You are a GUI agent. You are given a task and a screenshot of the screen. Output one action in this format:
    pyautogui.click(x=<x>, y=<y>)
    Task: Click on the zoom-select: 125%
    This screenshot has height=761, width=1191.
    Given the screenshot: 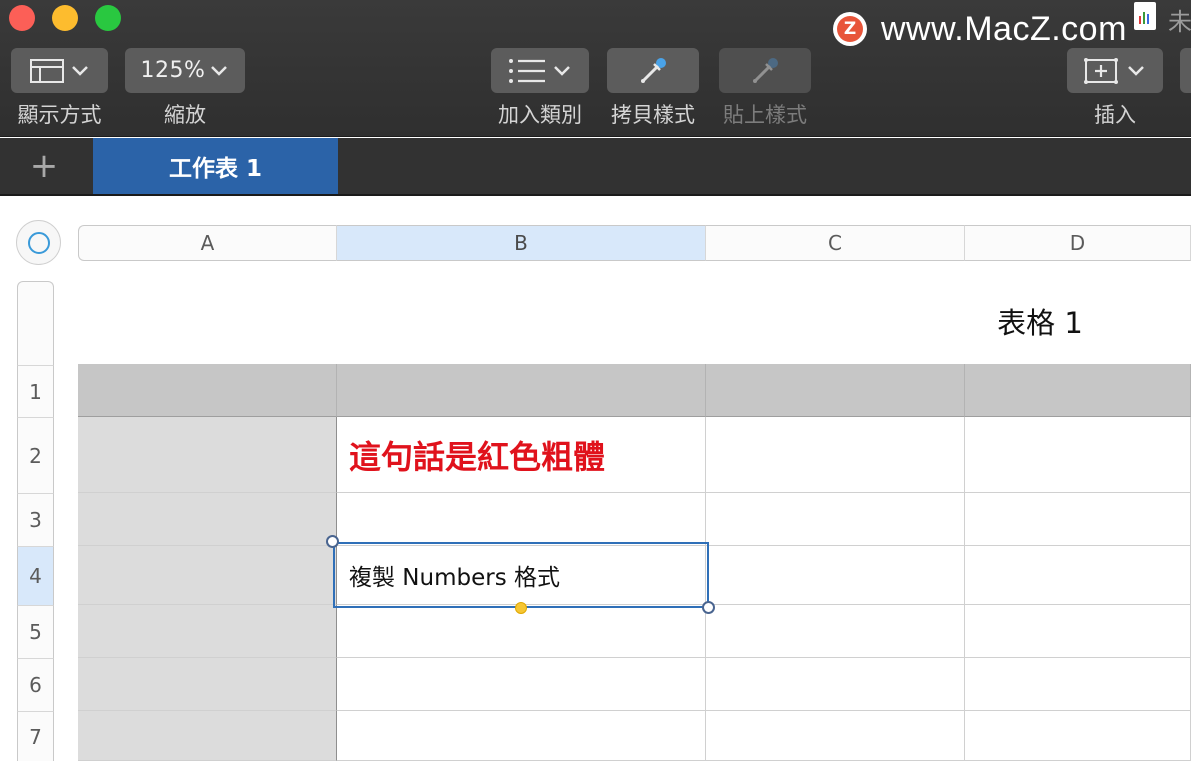 What is the action you would take?
    pyautogui.click(x=185, y=70)
    